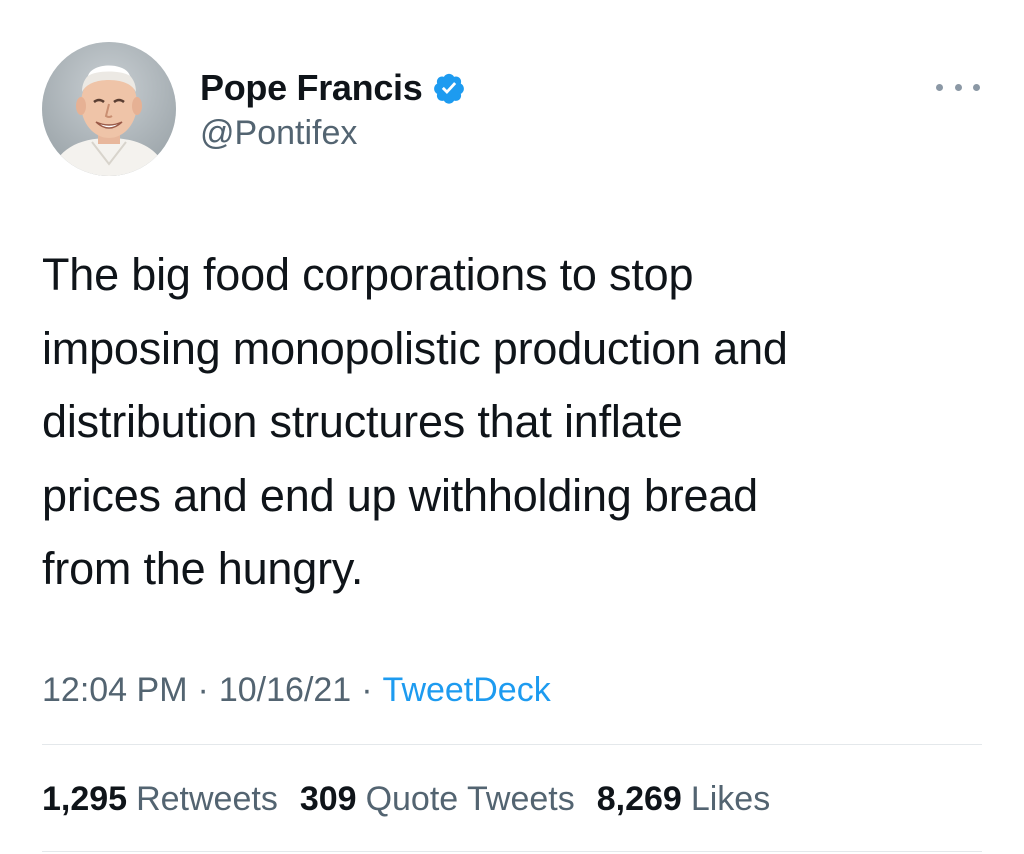  I want to click on verified-badge-icon, so click(449, 88).